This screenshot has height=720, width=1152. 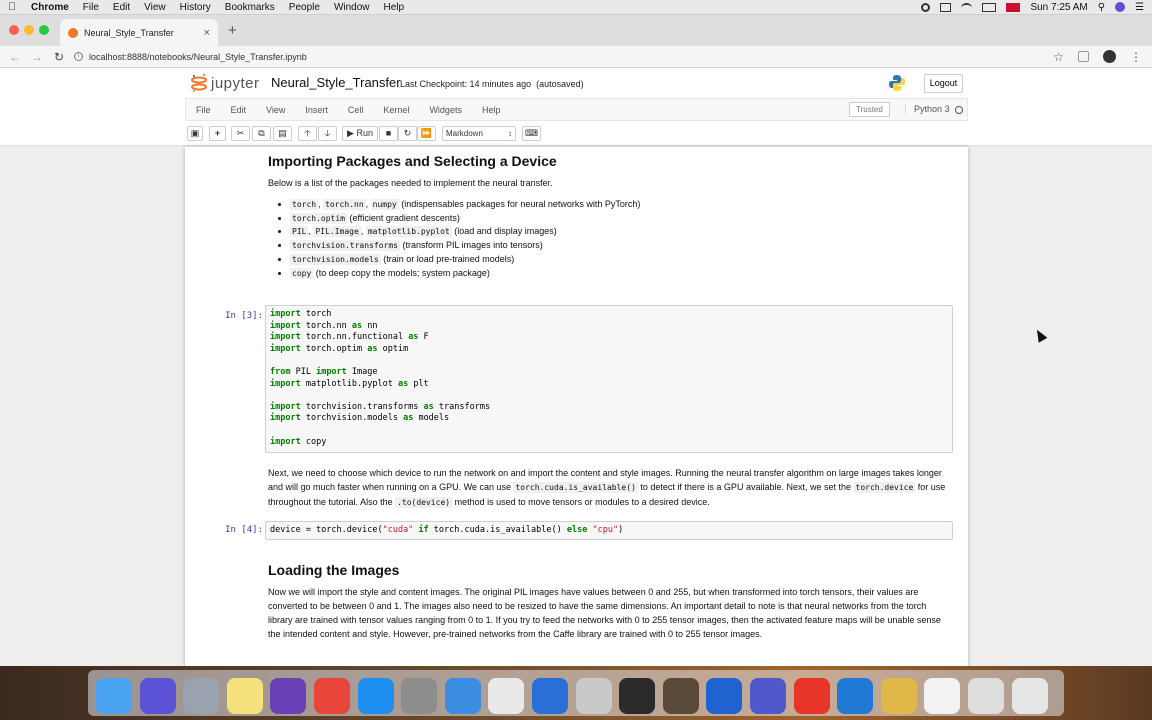 What do you see at coordinates (244, 696) in the screenshot?
I see `notes-icon` at bounding box center [244, 696].